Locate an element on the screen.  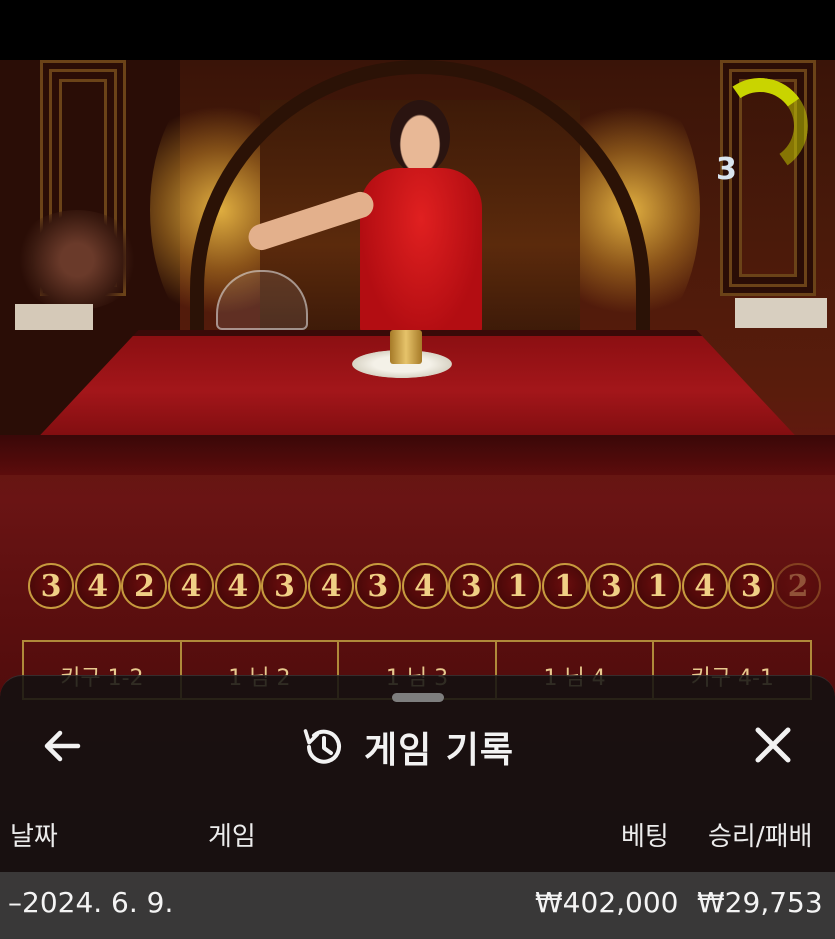
close-button is located at coordinates (773, 745).